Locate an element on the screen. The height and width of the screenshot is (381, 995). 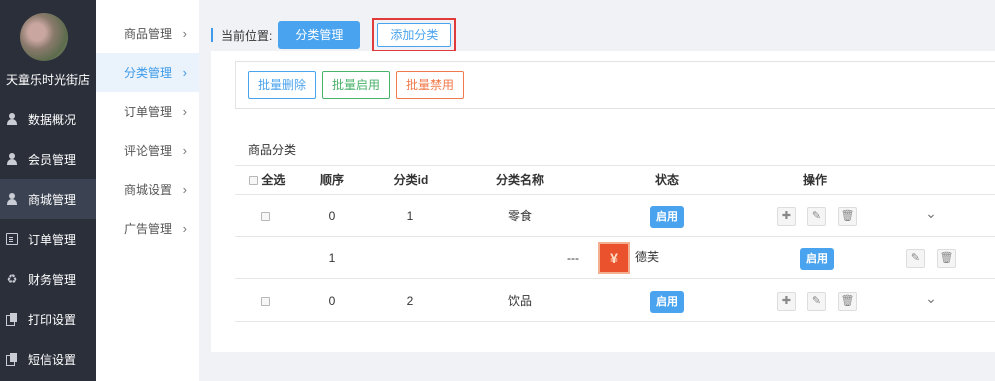
status-header: 状态 is located at coordinates (666, 180).